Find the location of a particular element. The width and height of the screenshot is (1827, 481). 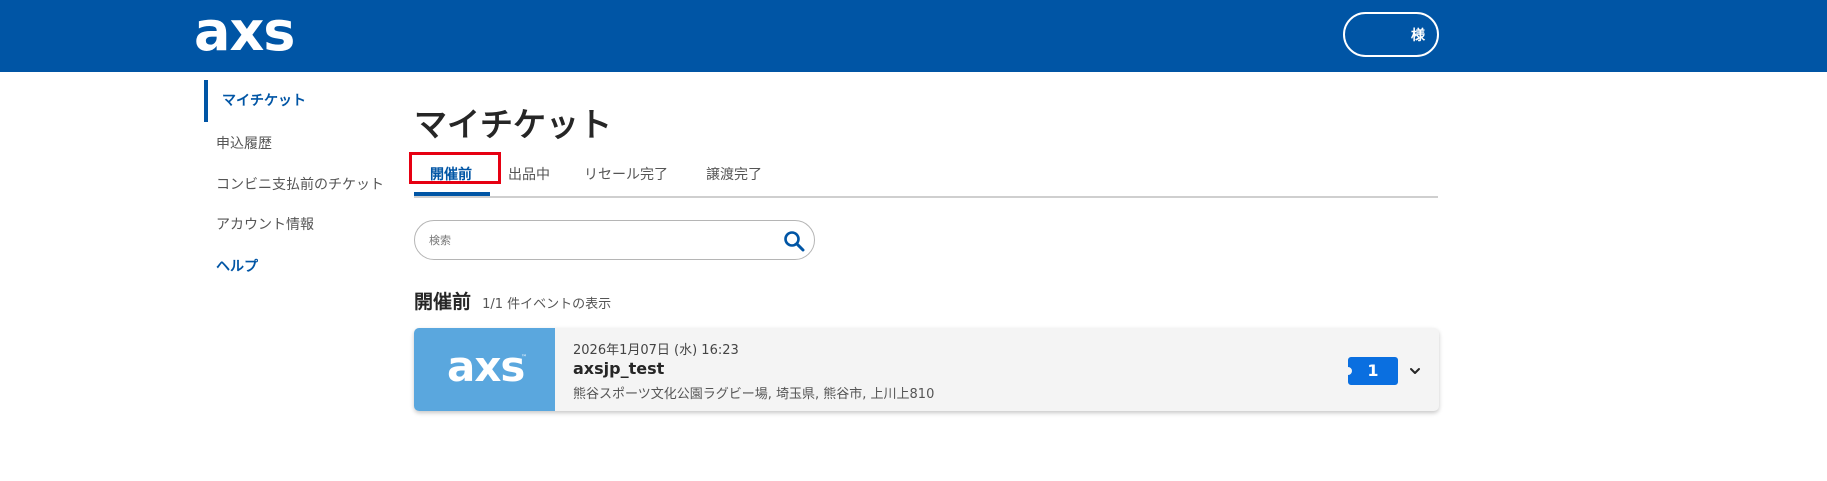

section-heading: 開催前 1/1 件イベントの表示 is located at coordinates (512, 300).